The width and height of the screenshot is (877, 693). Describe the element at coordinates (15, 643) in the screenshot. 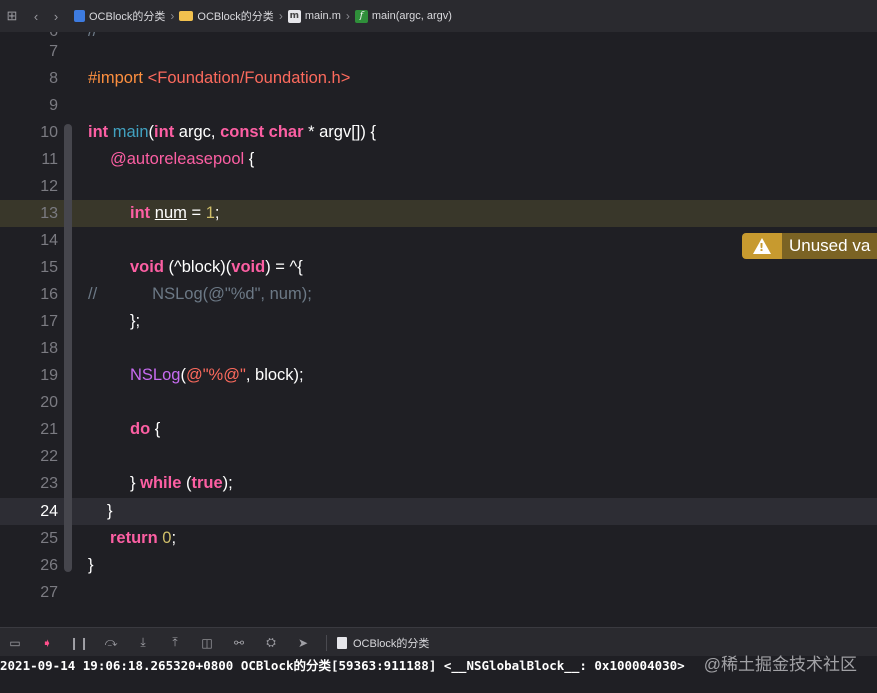

I see `hide-console-icon: ▭` at that location.